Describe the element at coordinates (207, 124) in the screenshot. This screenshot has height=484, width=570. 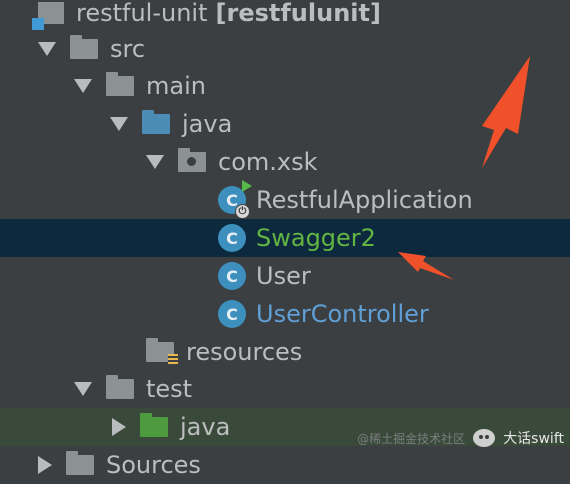
I see `tree-label-java-main: java` at that location.